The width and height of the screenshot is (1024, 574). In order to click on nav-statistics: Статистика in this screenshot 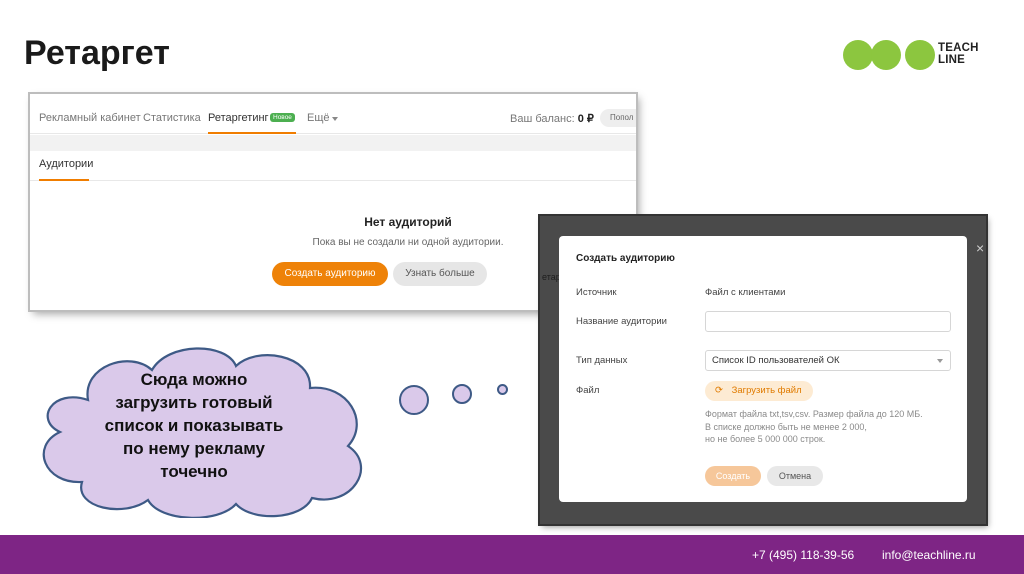, I will do `click(172, 118)`.